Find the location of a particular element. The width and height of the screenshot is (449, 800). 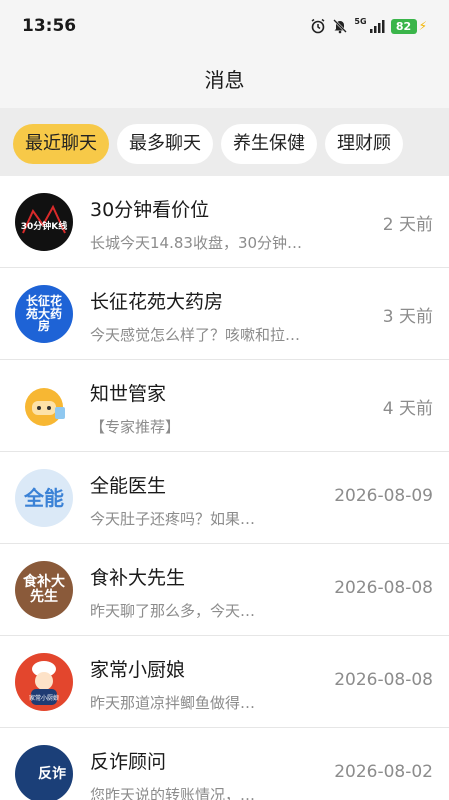

mascot-icon is located at coordinates (45, 407).